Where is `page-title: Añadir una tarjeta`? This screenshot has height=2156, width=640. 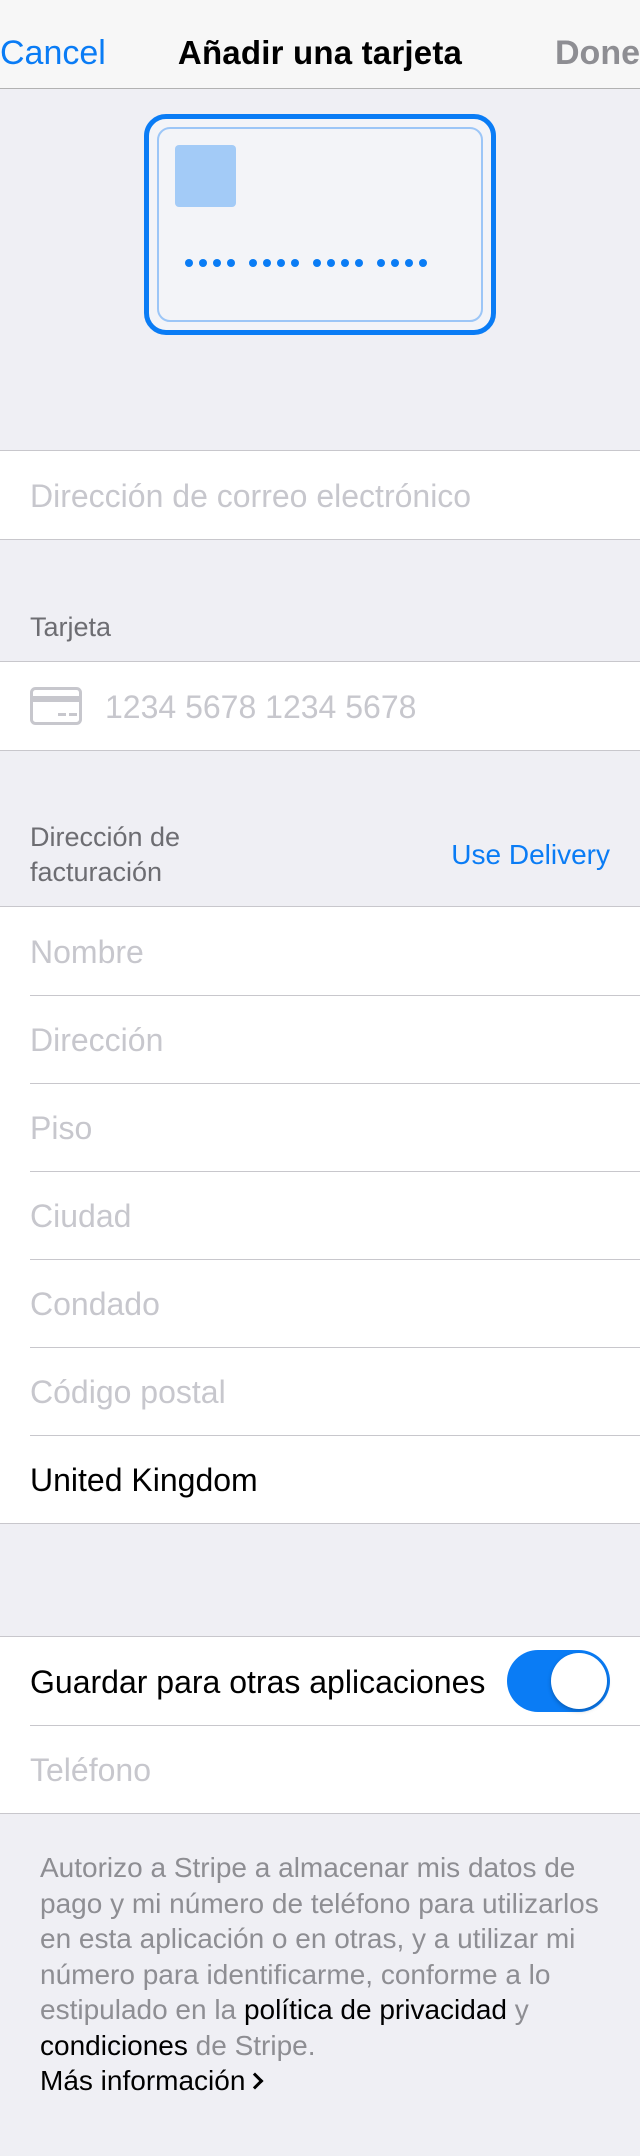 page-title: Añadir una tarjeta is located at coordinates (320, 52).